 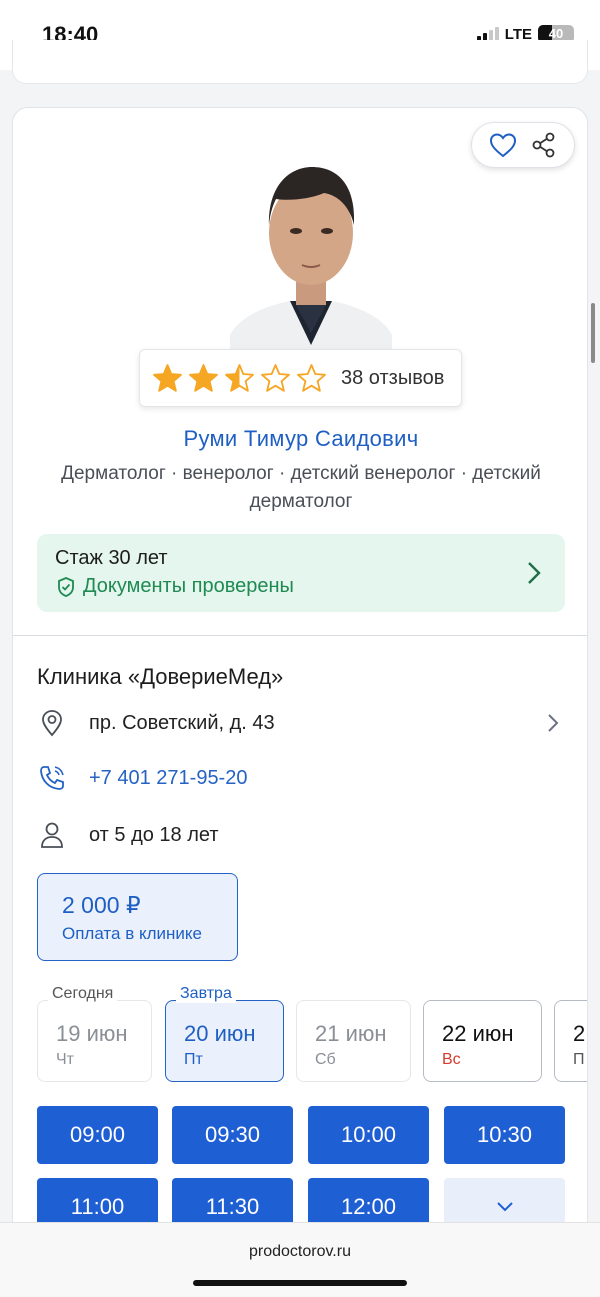 I want to click on previous-card, so click(x=300, y=62).